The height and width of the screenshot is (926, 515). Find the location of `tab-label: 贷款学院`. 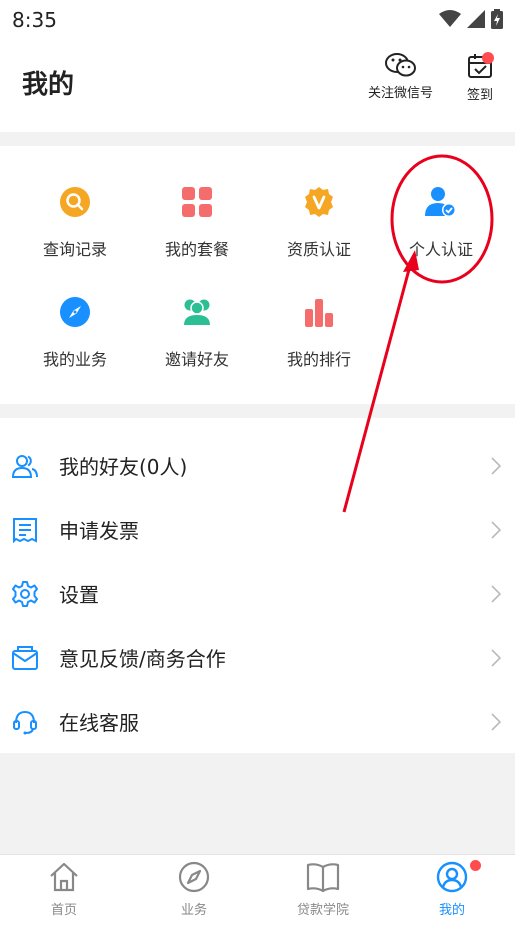

tab-label: 贷款学院 is located at coordinates (322, 910).